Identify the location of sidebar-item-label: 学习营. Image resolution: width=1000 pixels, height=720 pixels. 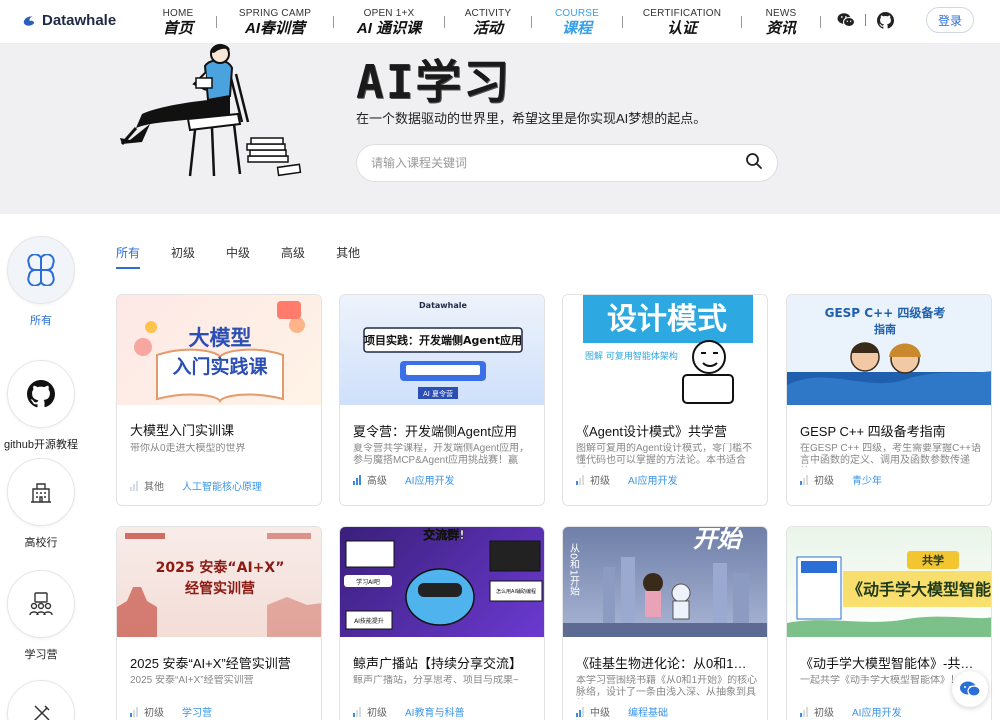
(41, 655).